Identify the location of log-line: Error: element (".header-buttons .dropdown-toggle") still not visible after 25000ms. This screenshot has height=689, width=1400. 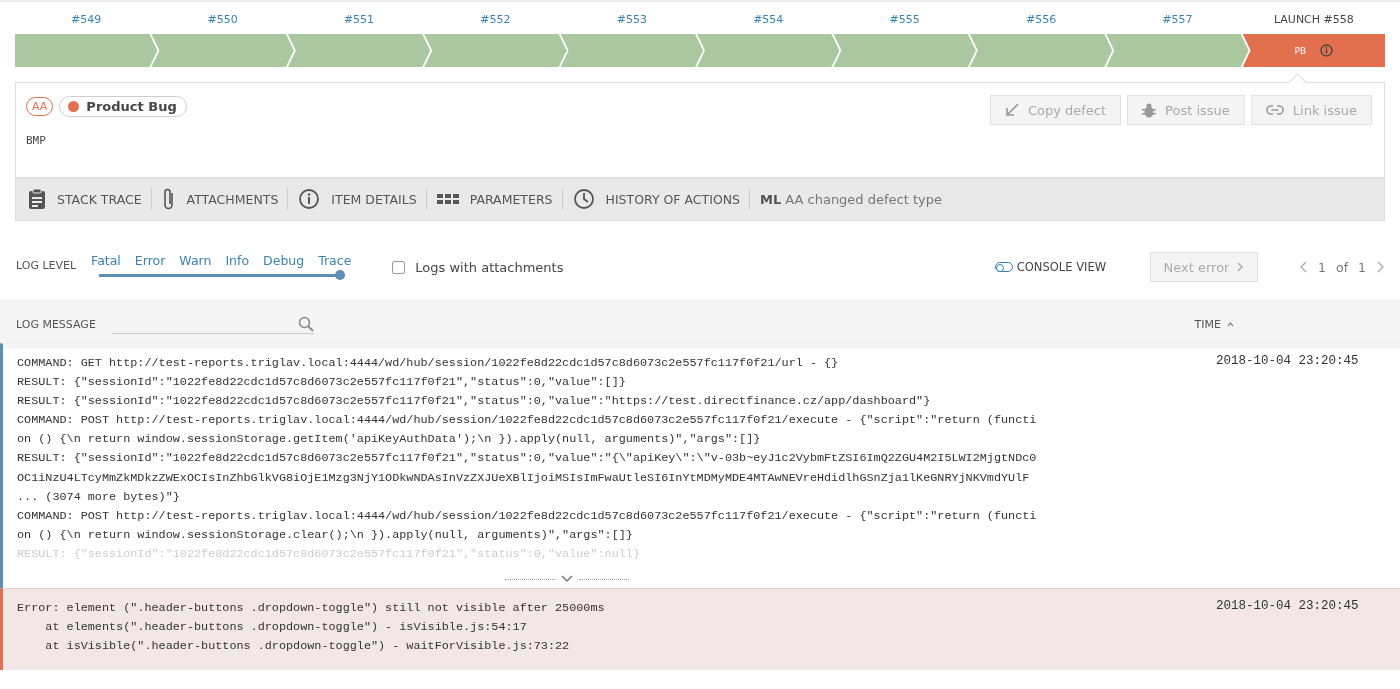
(311, 609).